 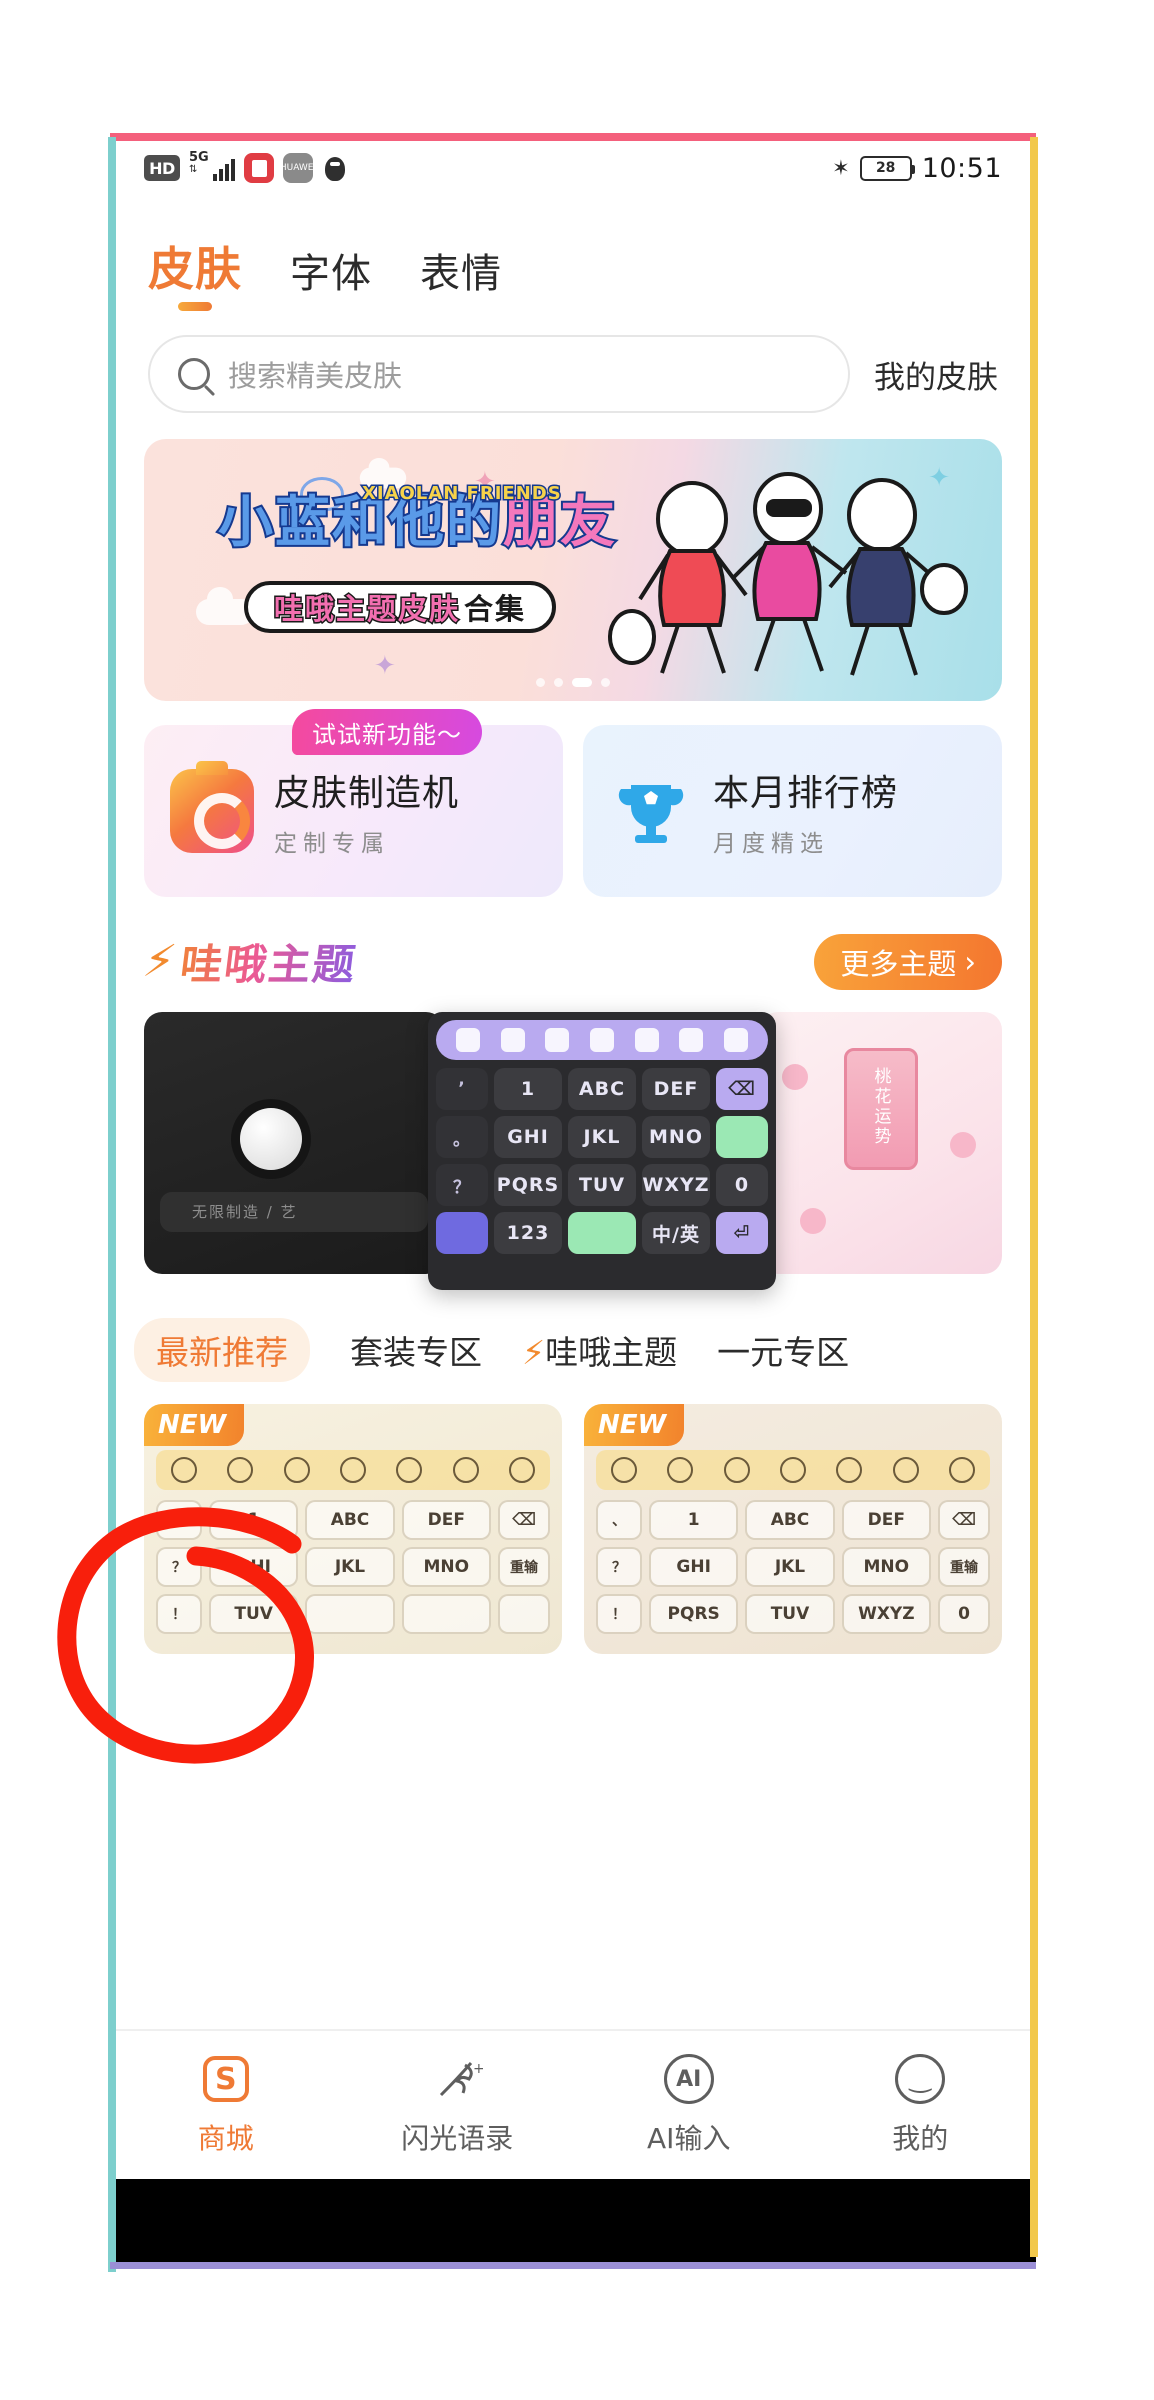 What do you see at coordinates (462, 1185) in the screenshot?
I see `kb-key-punct: ？` at bounding box center [462, 1185].